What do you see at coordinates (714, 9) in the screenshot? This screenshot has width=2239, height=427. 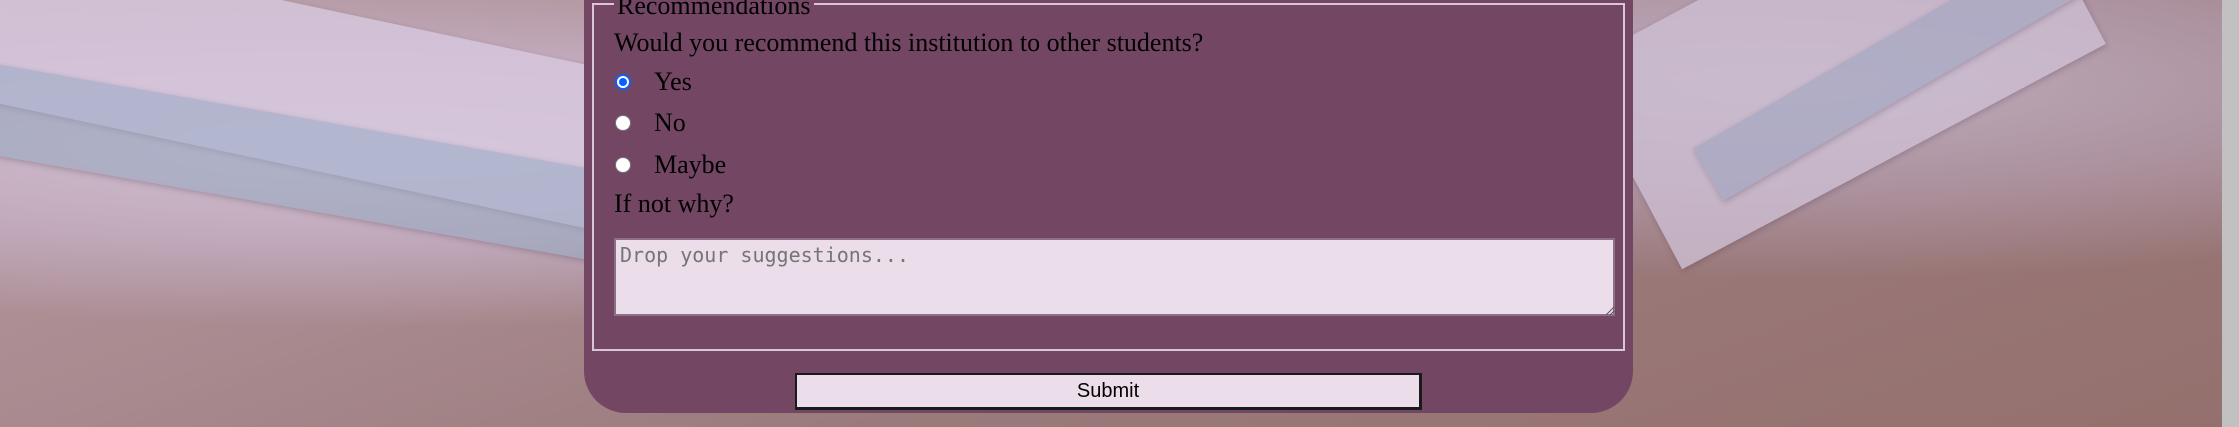 I see `recommendations-legend: Recommendations` at bounding box center [714, 9].